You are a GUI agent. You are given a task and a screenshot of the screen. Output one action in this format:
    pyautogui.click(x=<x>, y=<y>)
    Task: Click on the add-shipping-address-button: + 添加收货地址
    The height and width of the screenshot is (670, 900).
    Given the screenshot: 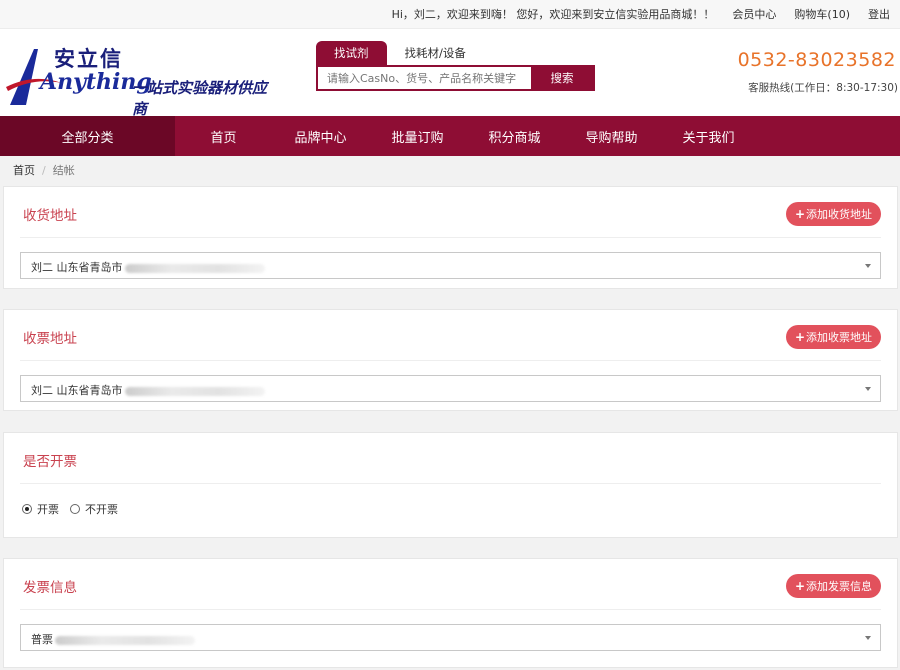 What is the action you would take?
    pyautogui.click(x=833, y=214)
    